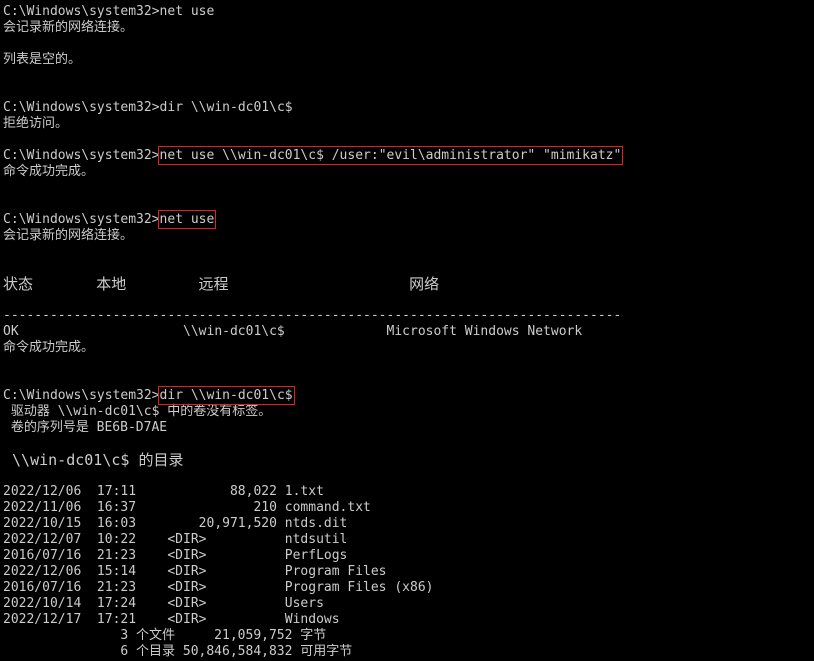 The image size is (814, 661). I want to click on output-text: 驱动器 \\win-dc01\c$ 中的卷没有标签。, so click(137, 411).